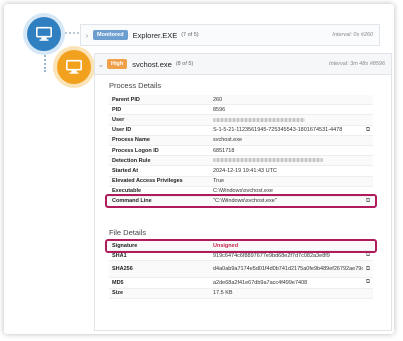  What do you see at coordinates (128, 232) in the screenshot?
I see `file-details-title: File Details` at bounding box center [128, 232].